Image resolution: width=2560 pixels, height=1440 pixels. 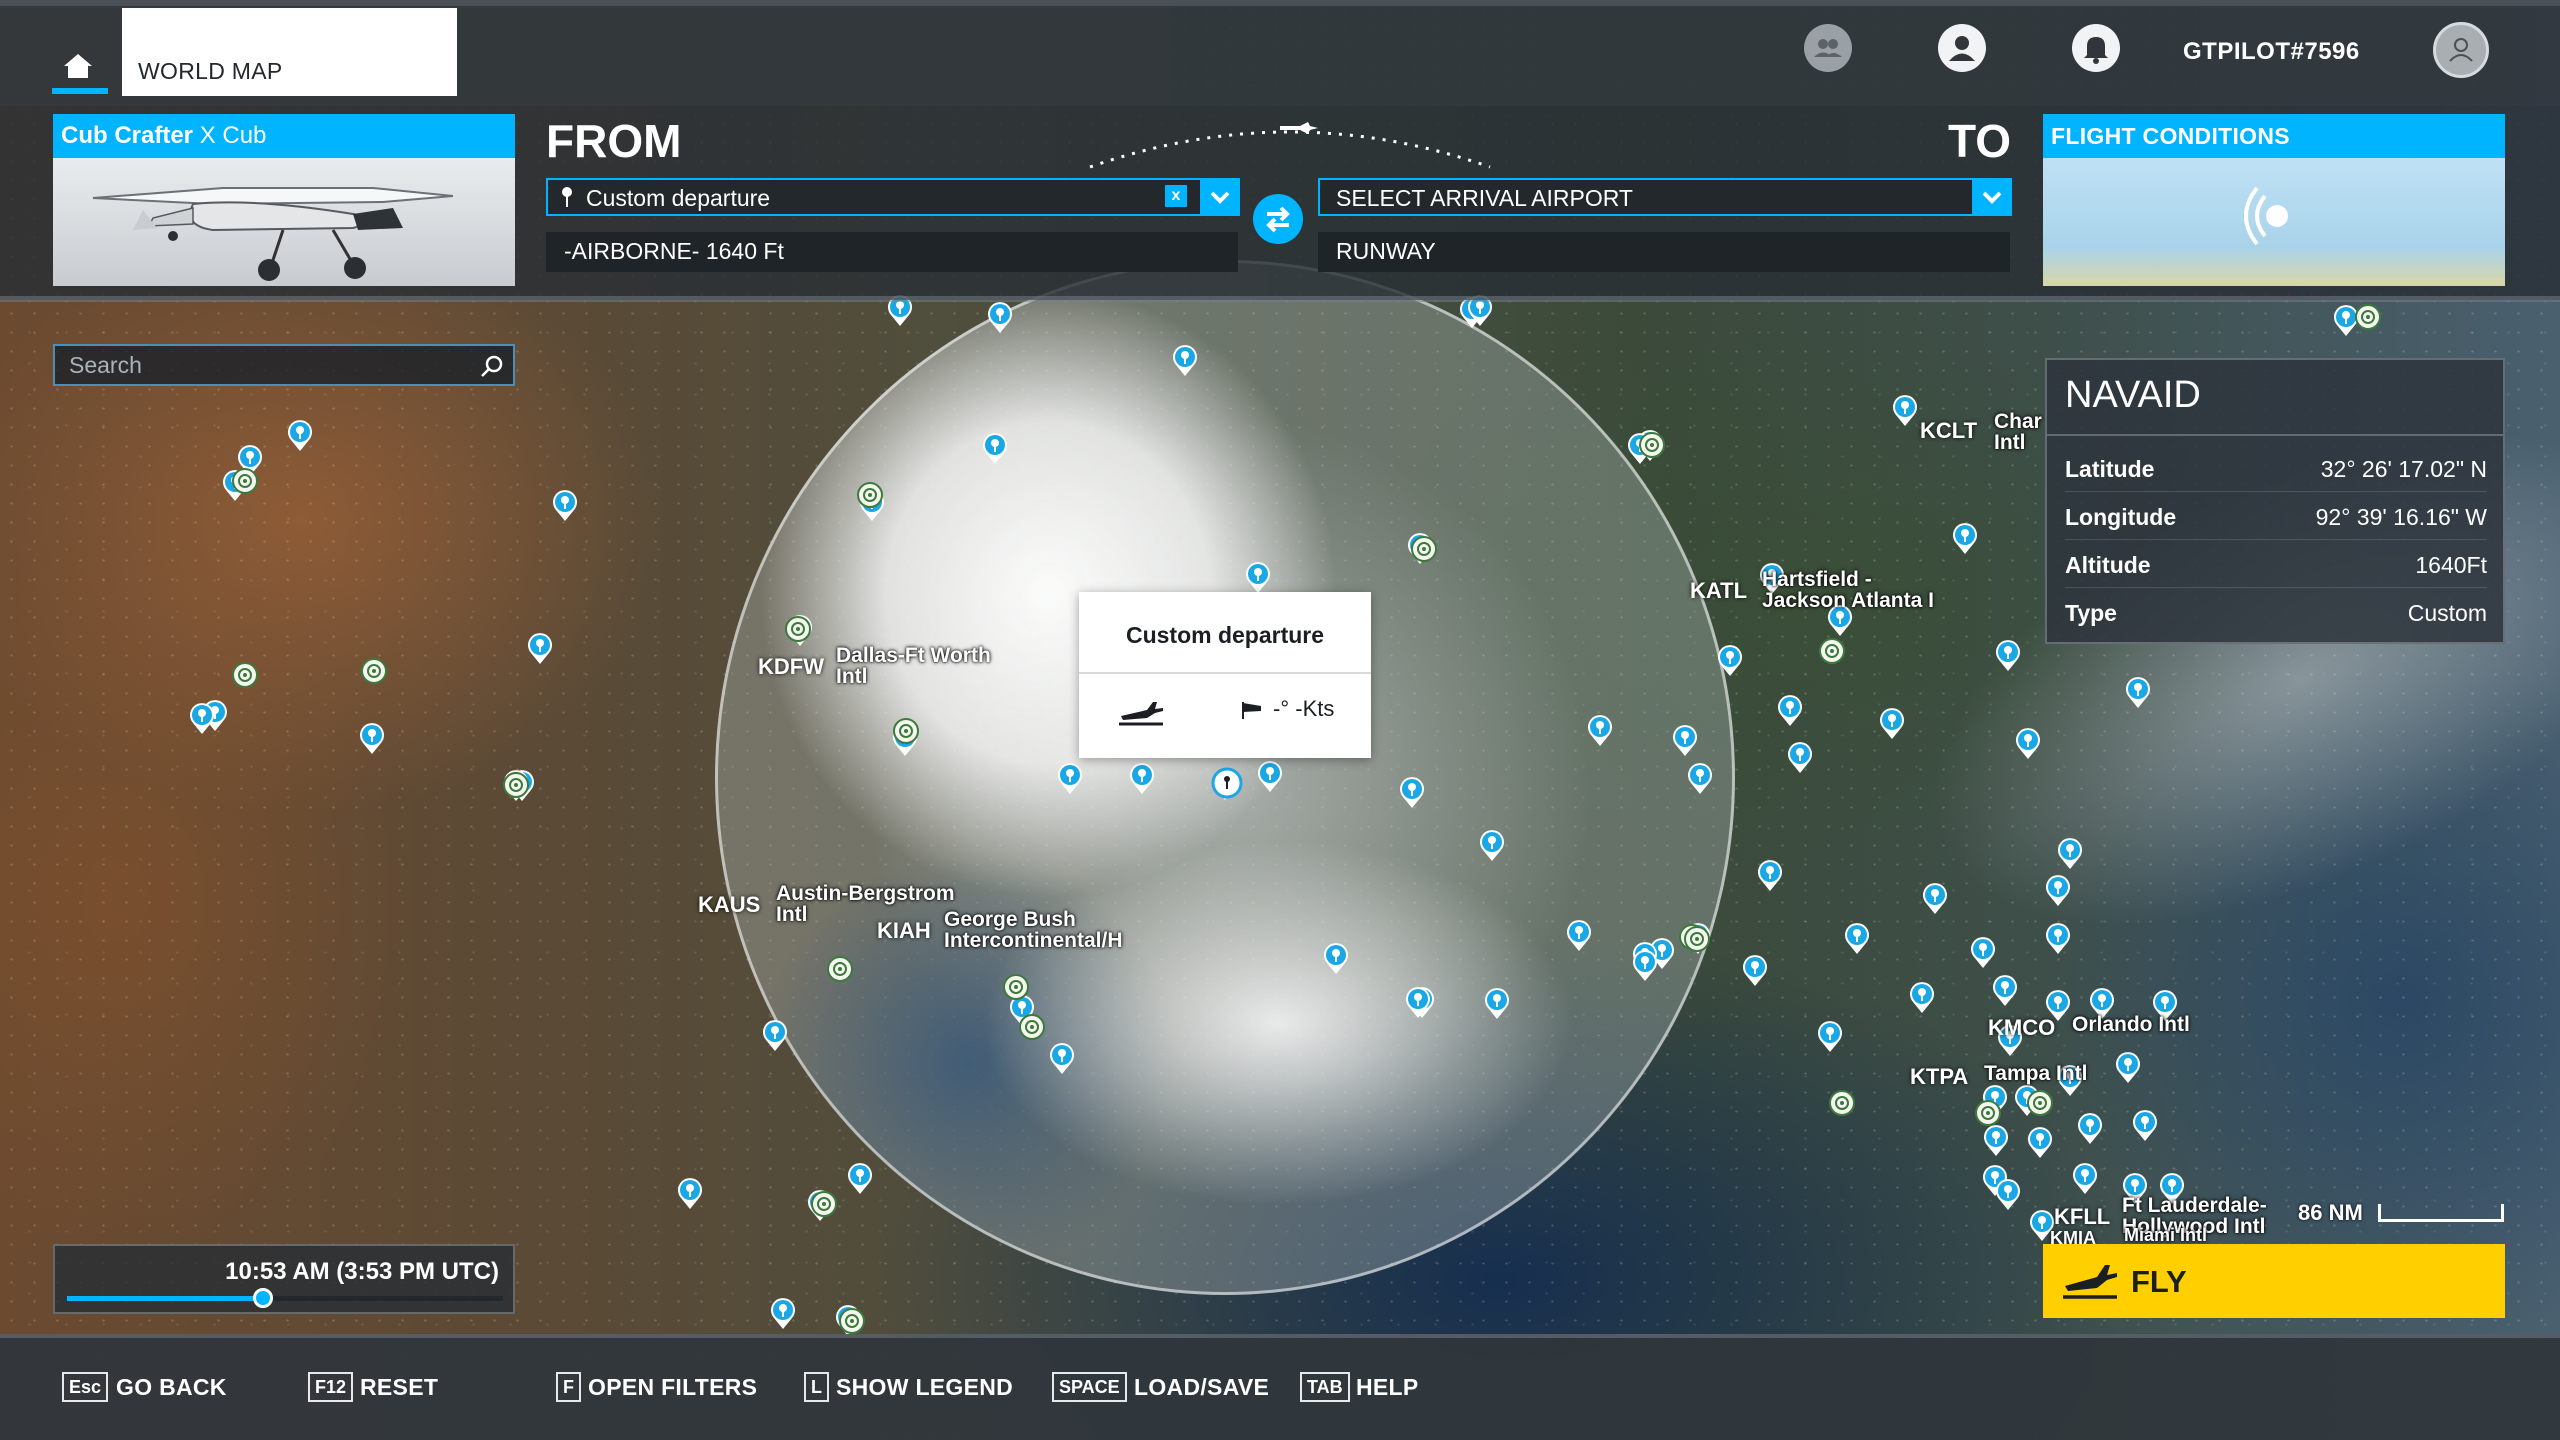 I want to click on flight-conditions-card: FLIGHT CONDITIONS, so click(x=2274, y=200).